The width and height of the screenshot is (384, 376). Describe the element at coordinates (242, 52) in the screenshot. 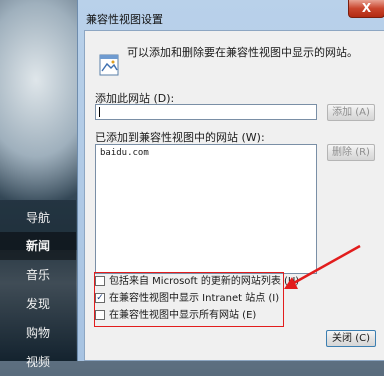

I see `info-text: 可以添加和删除要在兼容性视图中显示的网站。` at that location.